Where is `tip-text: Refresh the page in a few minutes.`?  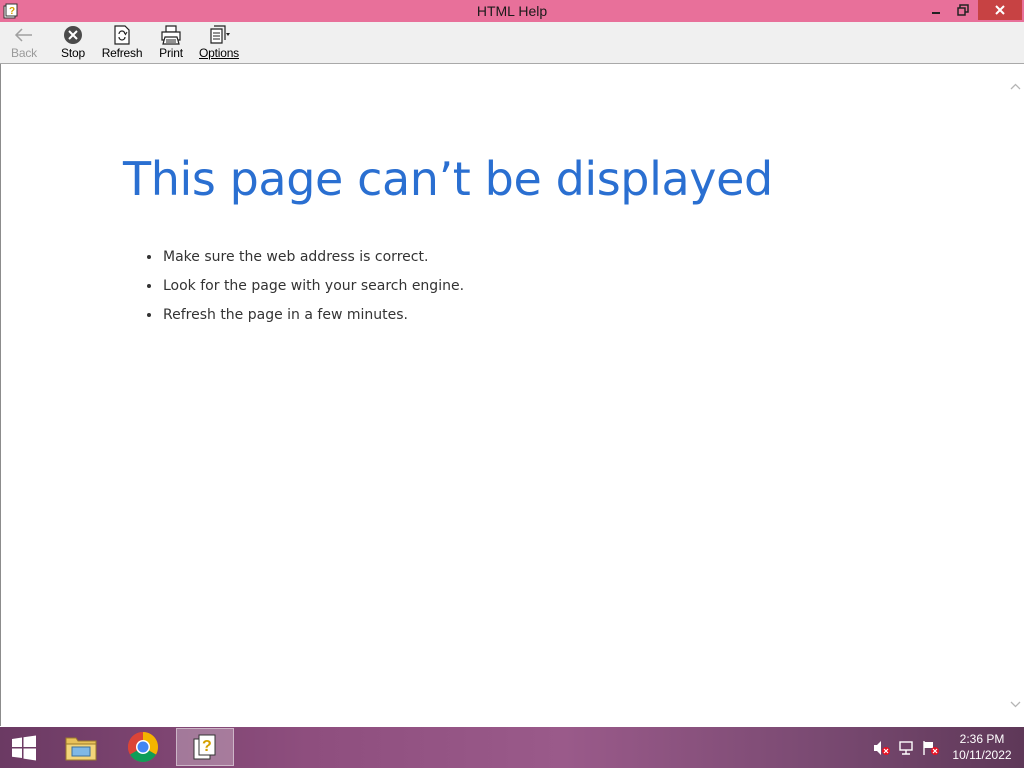
tip-text: Refresh the page in a few minutes. is located at coordinates (285, 315).